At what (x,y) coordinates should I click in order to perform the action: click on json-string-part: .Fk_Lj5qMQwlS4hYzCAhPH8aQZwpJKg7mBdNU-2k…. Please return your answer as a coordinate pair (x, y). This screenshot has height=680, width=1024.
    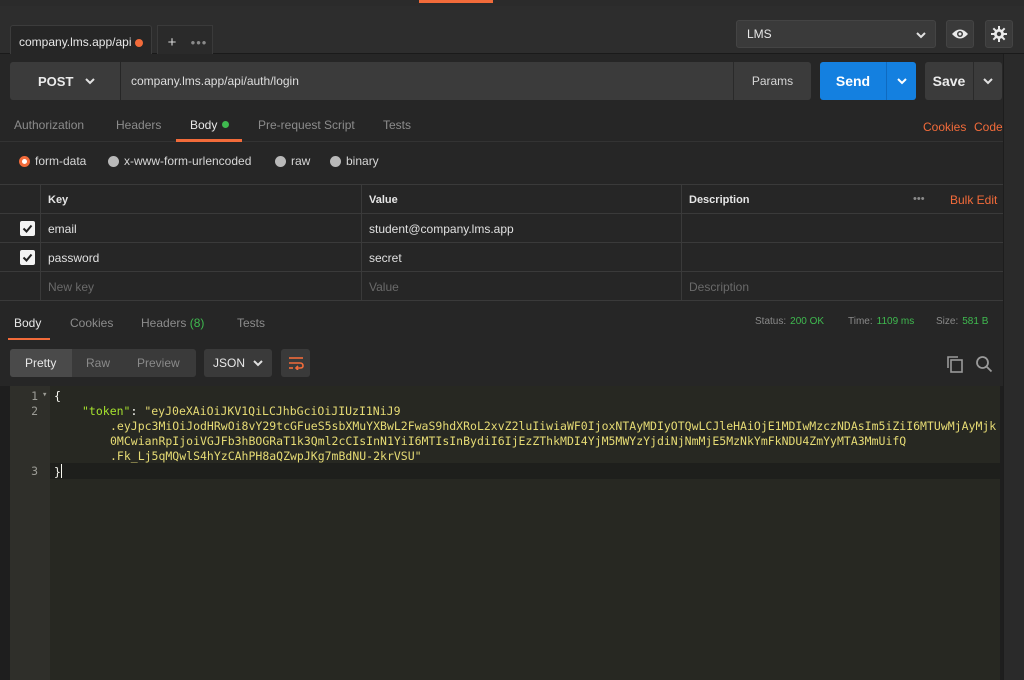
    Looking at the image, I should click on (266, 456).